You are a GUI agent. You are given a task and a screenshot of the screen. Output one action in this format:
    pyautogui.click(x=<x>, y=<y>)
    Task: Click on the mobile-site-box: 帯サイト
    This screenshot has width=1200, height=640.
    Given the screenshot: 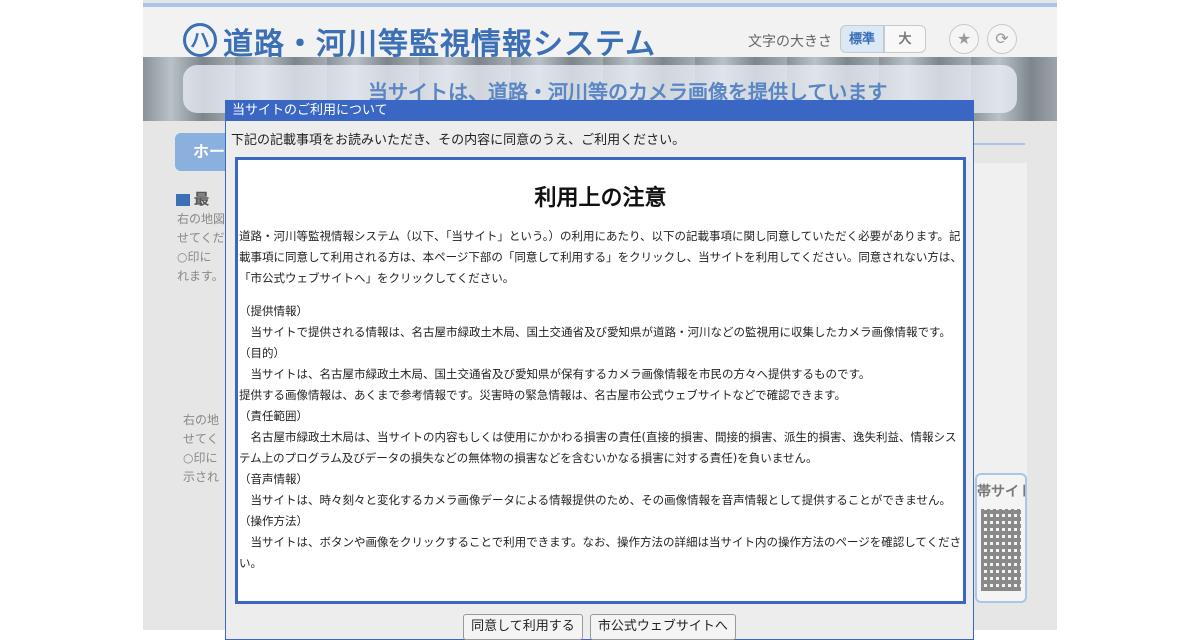 What is the action you would take?
    pyautogui.click(x=1001, y=538)
    